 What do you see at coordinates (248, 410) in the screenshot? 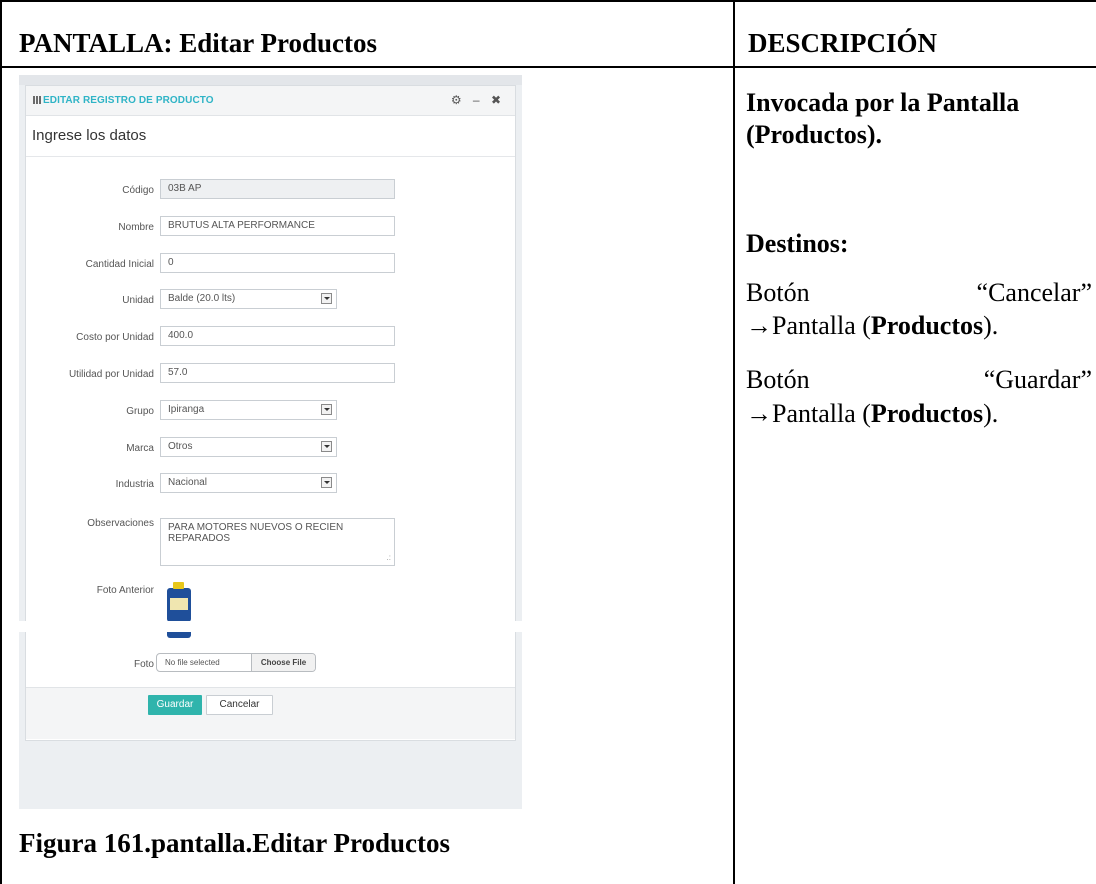
I see `grupo-select: Ipiranga` at bounding box center [248, 410].